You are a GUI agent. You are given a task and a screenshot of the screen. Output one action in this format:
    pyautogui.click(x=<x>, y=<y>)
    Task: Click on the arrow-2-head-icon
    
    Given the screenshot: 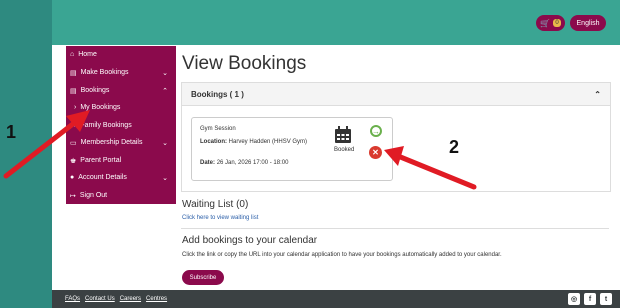 What is the action you would take?
    pyautogui.click(x=394, y=156)
    